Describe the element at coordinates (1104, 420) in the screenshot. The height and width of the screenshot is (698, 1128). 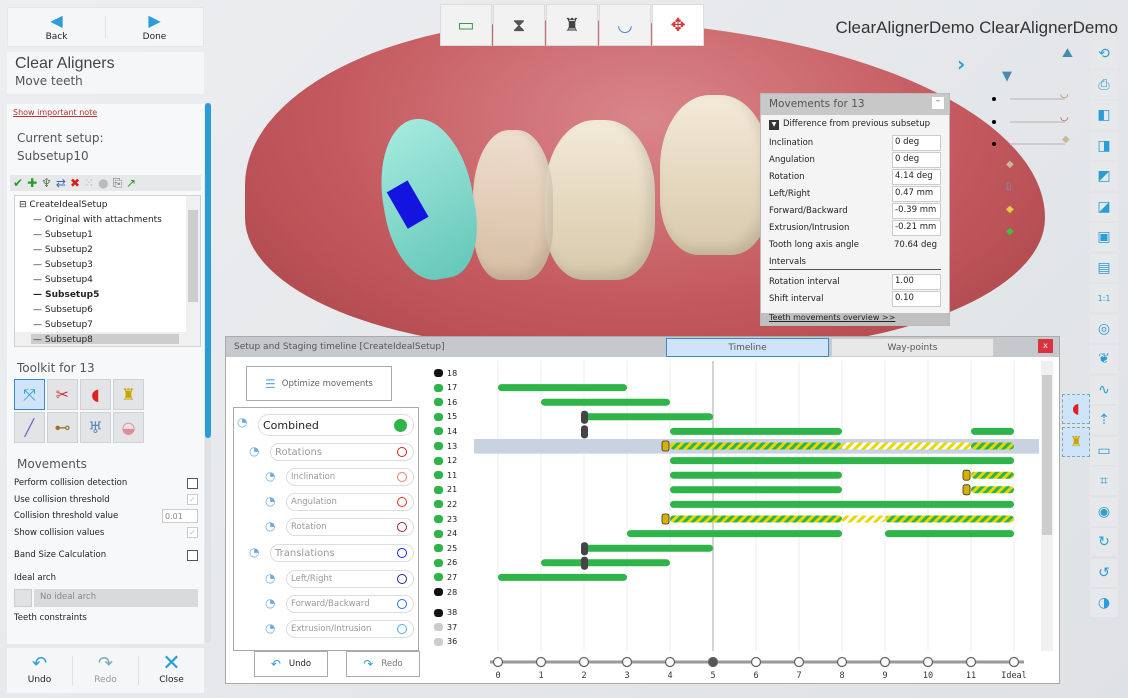
I see `tooth-axis-button: ⇡` at that location.